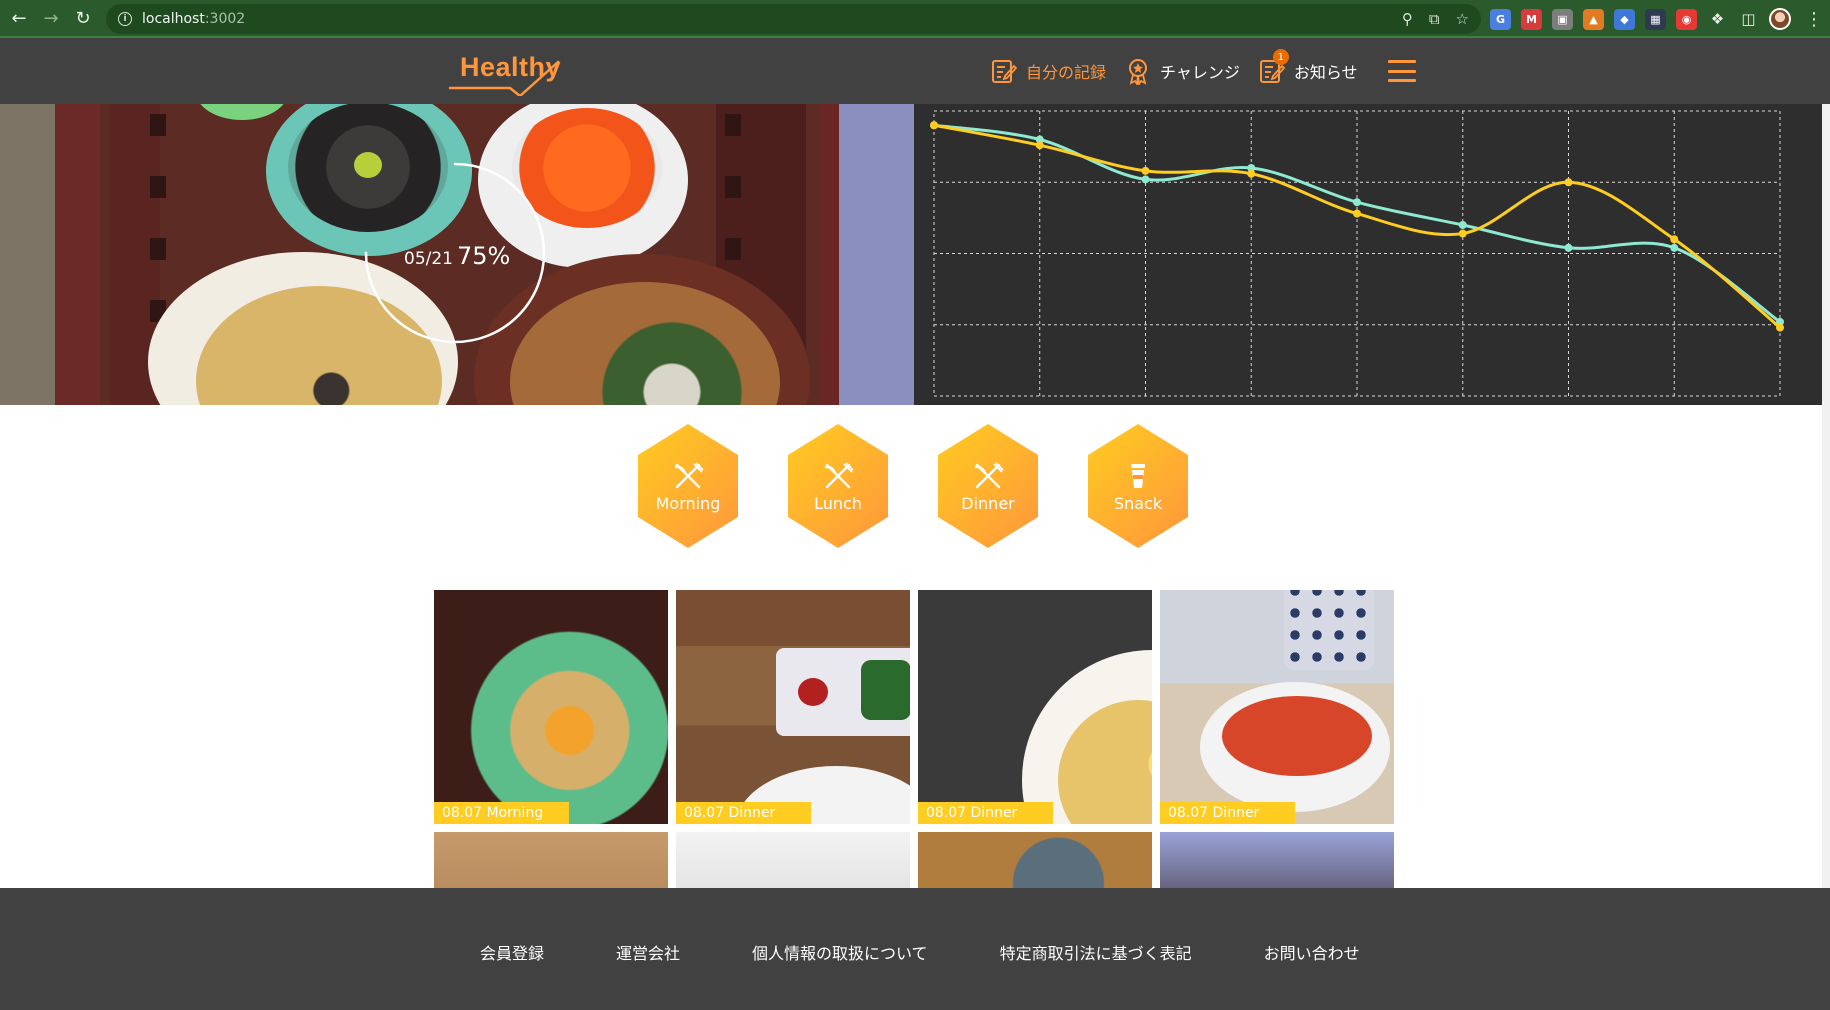 This screenshot has height=1010, width=1830. Describe the element at coordinates (885, 690) in the screenshot. I see `spinach` at that location.